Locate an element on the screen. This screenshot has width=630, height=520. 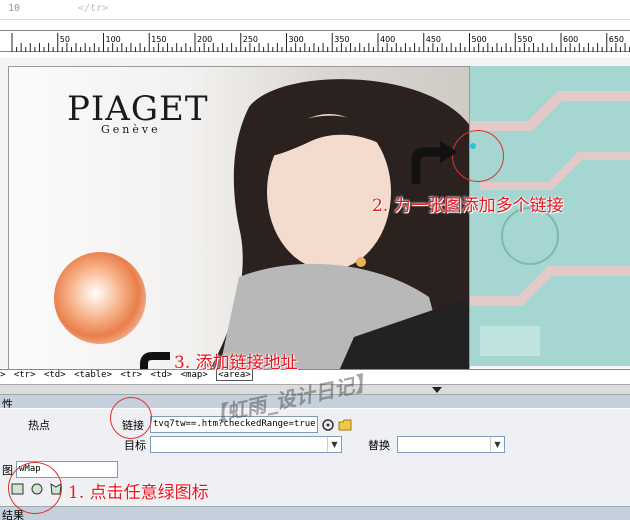
target-dropdown: ▼ is located at coordinates (246, 444).